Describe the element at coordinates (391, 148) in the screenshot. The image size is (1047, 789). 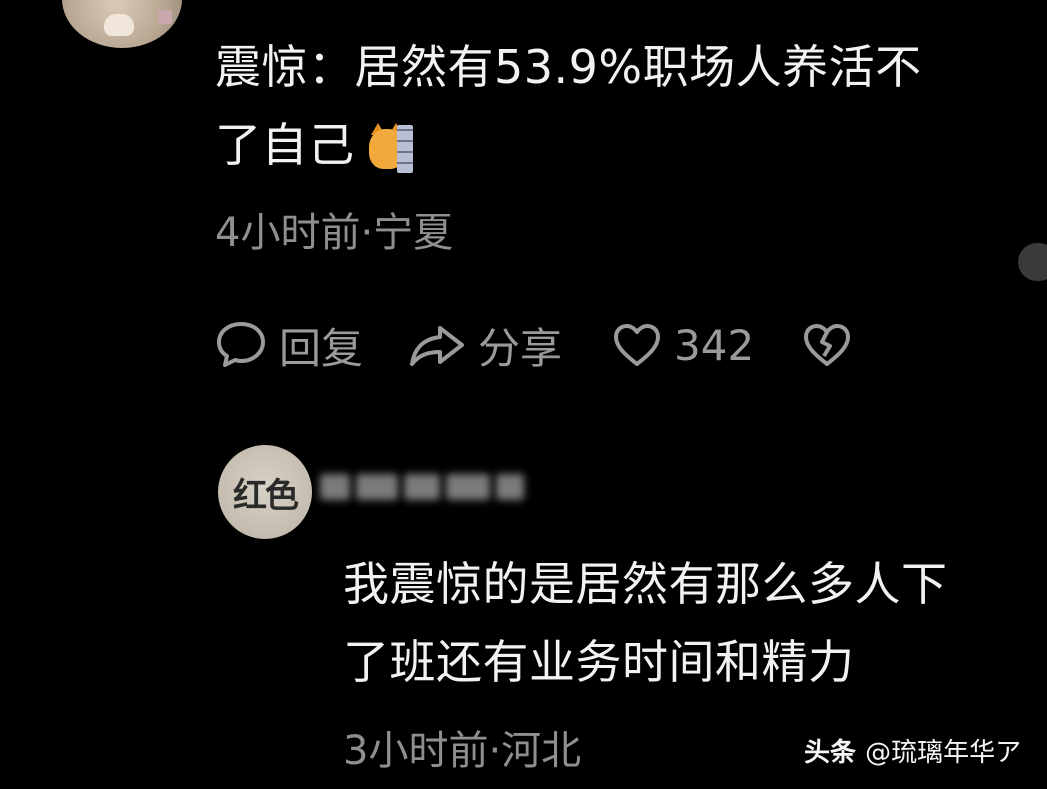
I see `cat-peeking-icon` at that location.